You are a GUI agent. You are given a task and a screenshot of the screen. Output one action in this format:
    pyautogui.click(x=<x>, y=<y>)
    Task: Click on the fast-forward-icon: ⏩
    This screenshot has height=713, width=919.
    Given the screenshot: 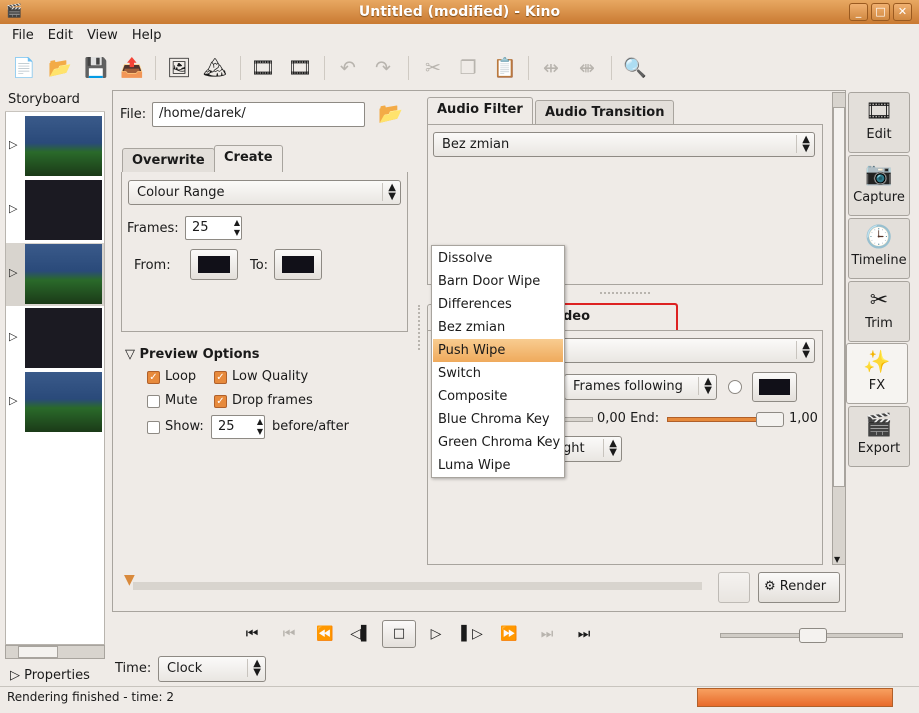 What is the action you would take?
    pyautogui.click(x=509, y=634)
    